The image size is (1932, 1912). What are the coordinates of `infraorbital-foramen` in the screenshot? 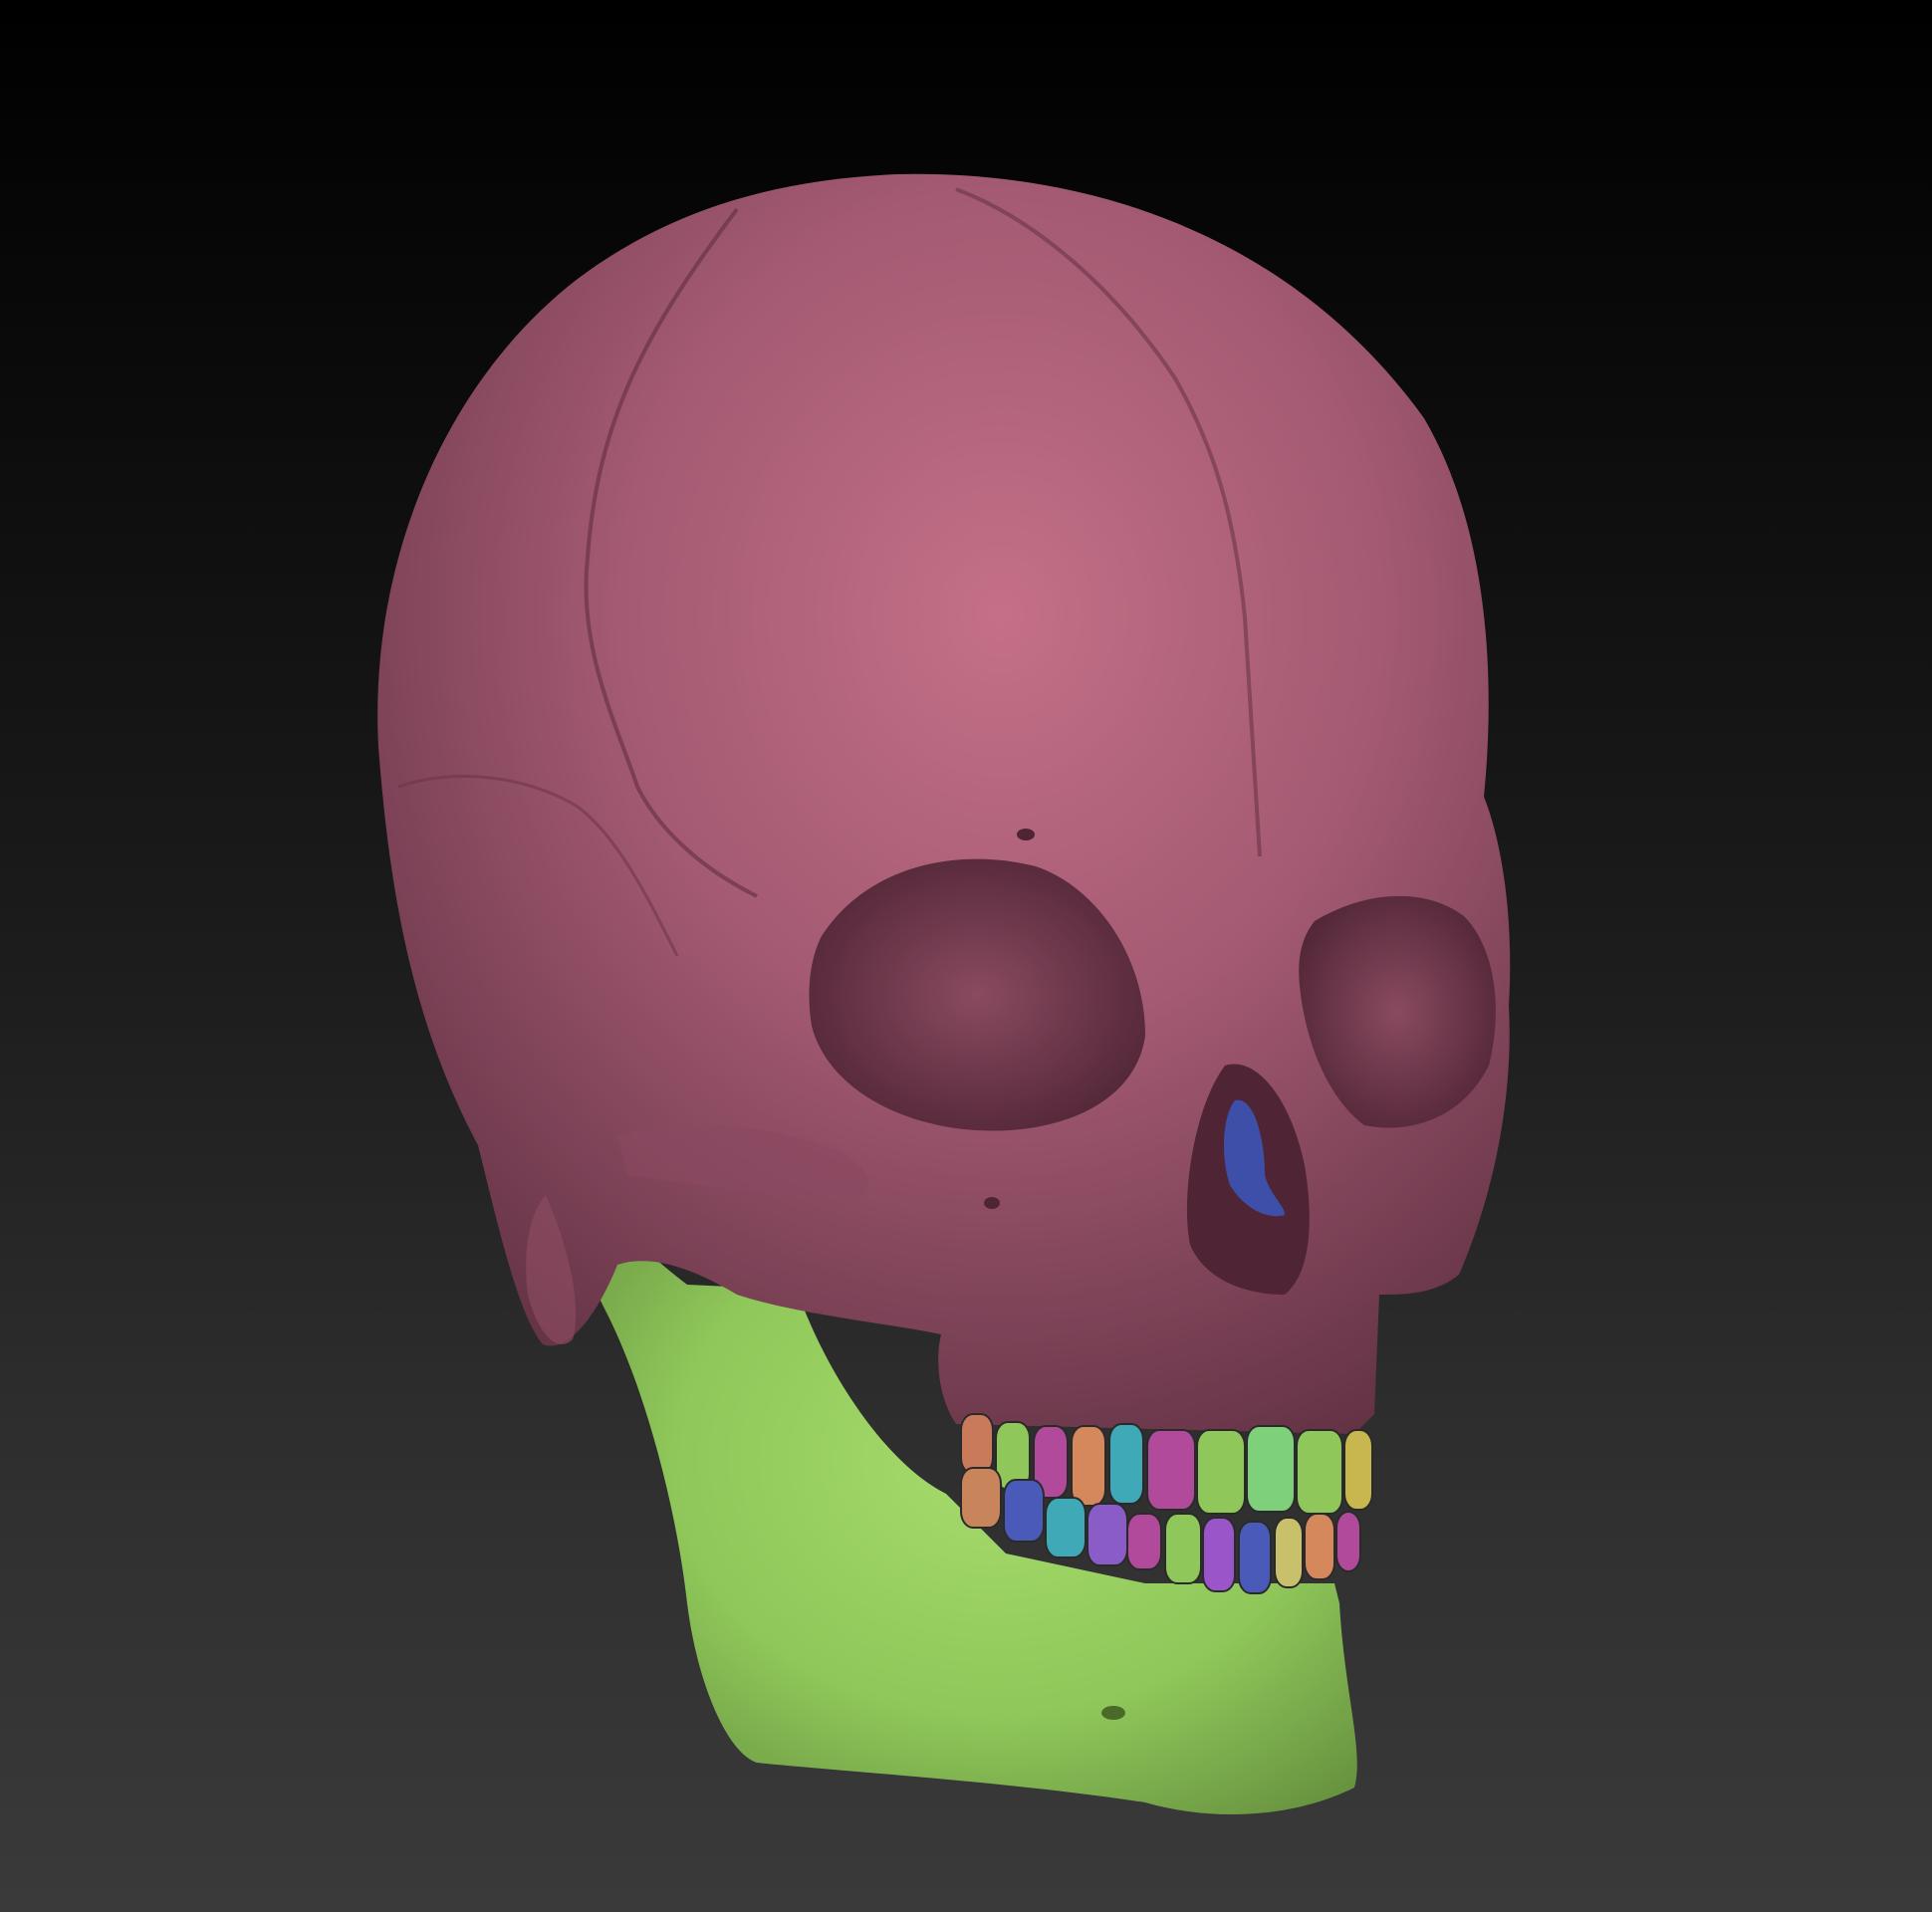 It's located at (992, 1203).